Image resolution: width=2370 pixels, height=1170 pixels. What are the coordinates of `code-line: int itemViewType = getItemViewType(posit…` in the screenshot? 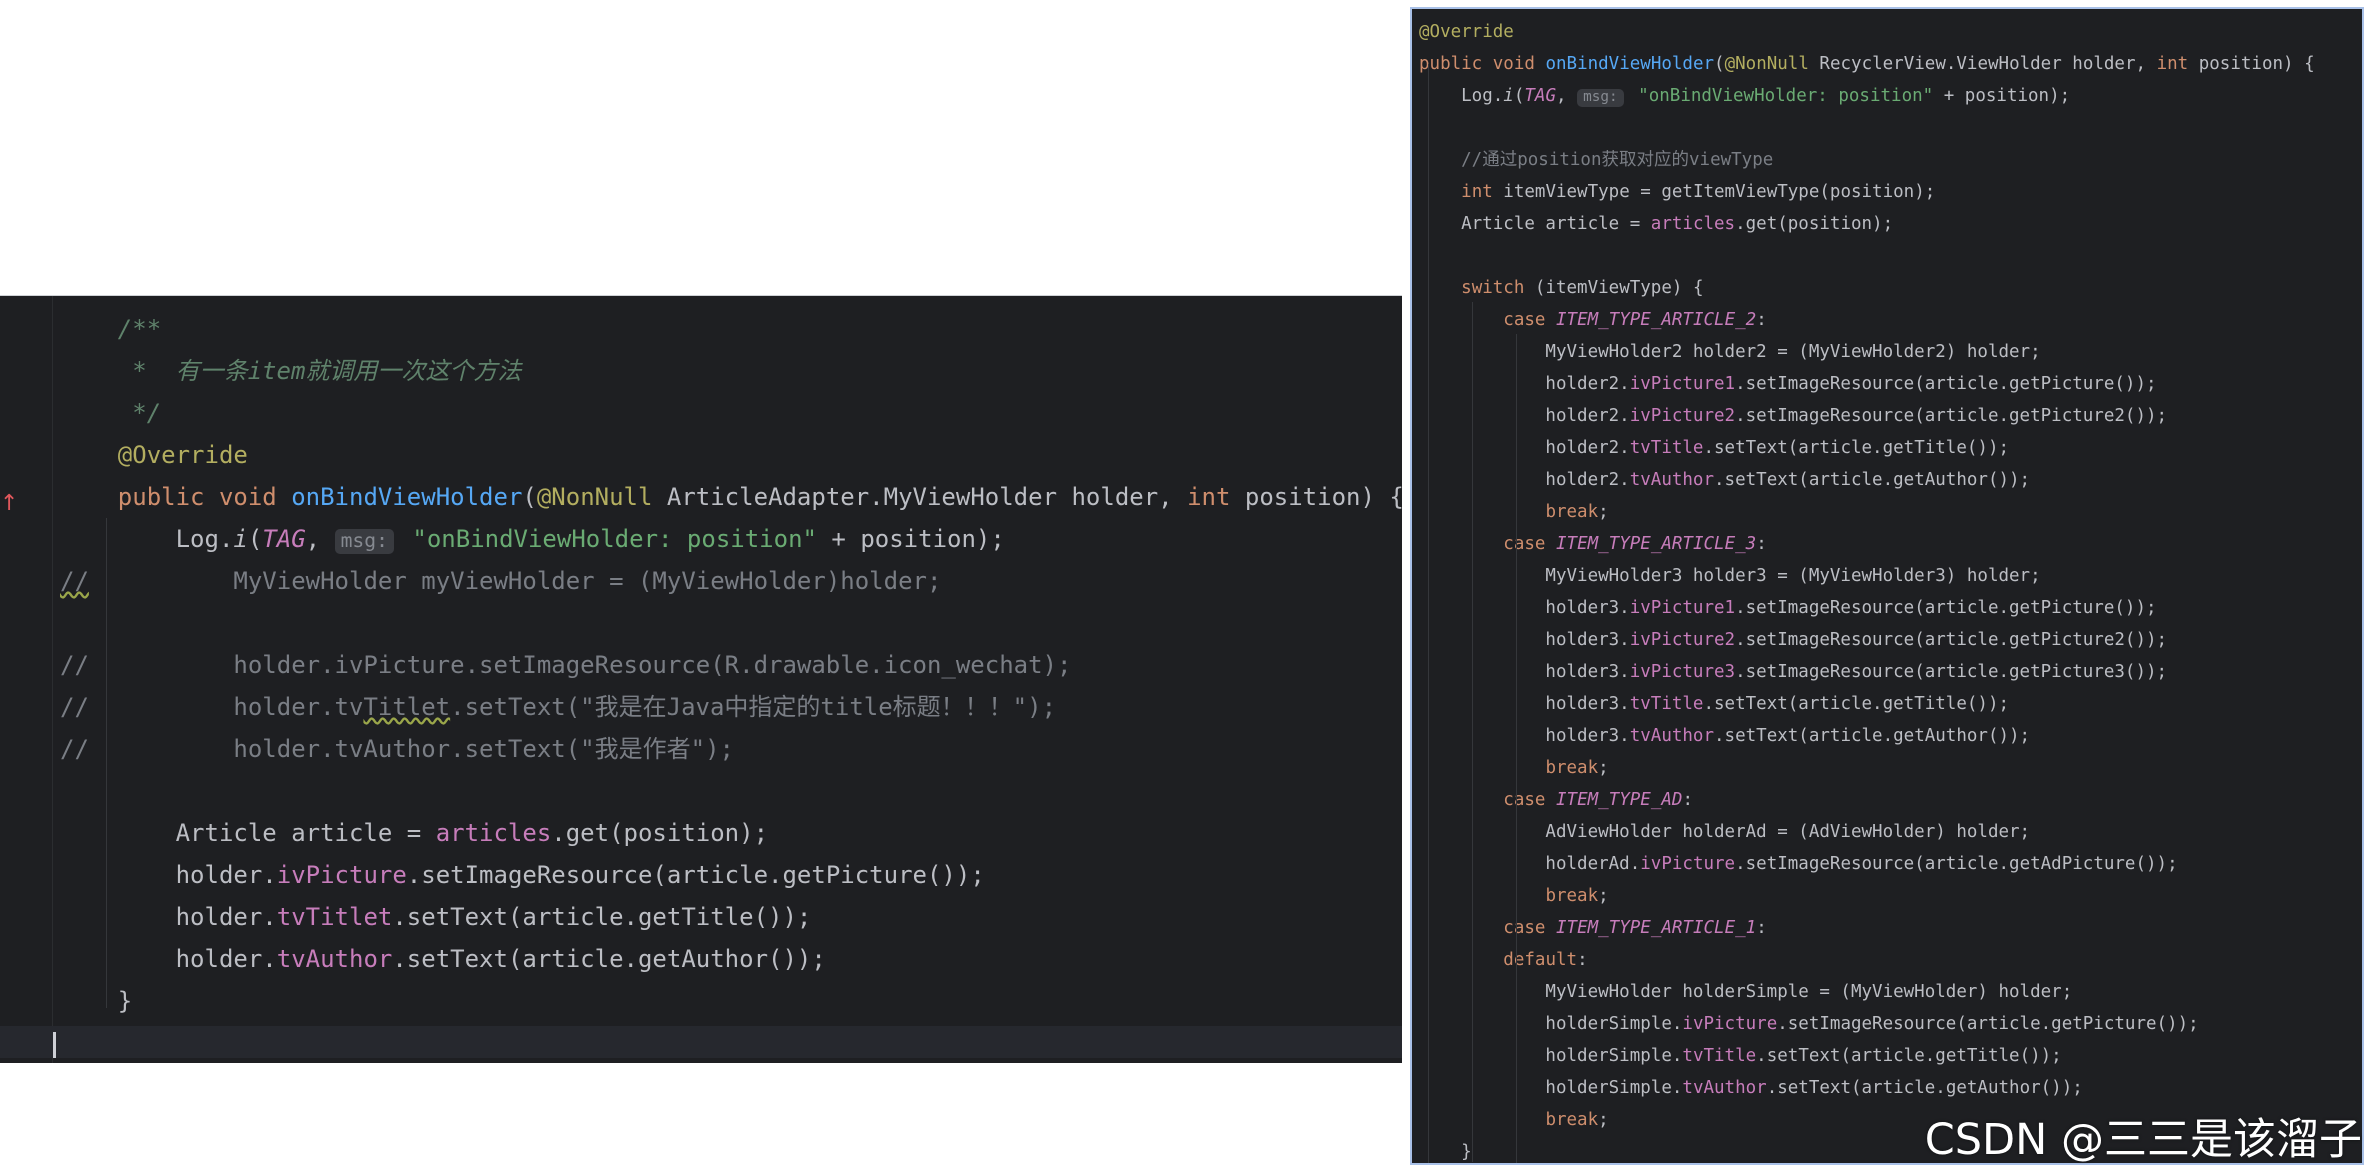 It's located at (1890, 192).